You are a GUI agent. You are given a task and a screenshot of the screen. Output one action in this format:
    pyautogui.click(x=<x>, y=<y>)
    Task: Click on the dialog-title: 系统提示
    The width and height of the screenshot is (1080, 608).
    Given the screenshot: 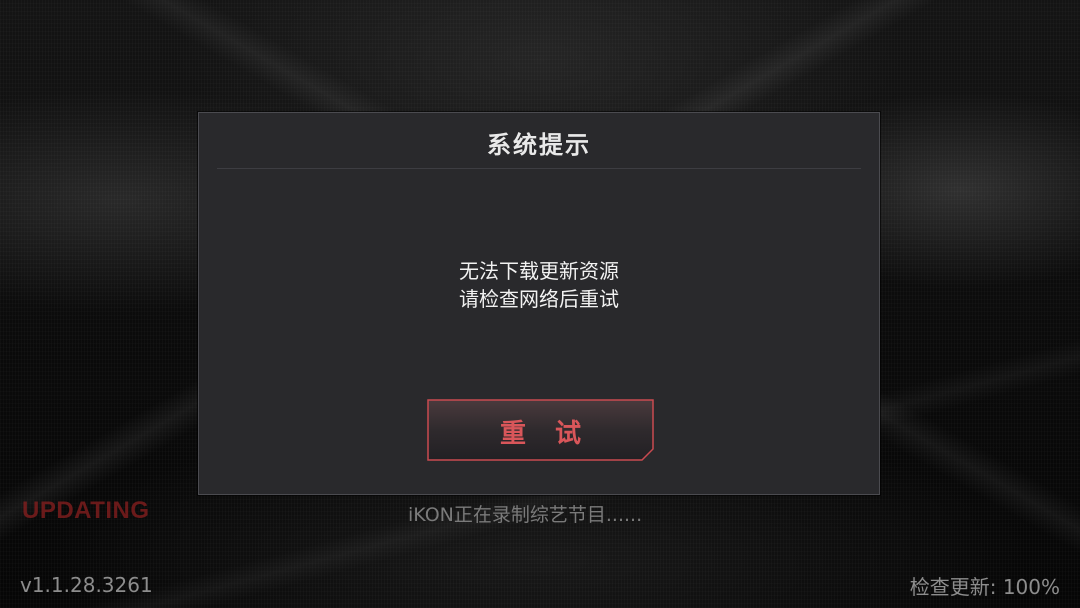 What is the action you would take?
    pyautogui.click(x=539, y=145)
    